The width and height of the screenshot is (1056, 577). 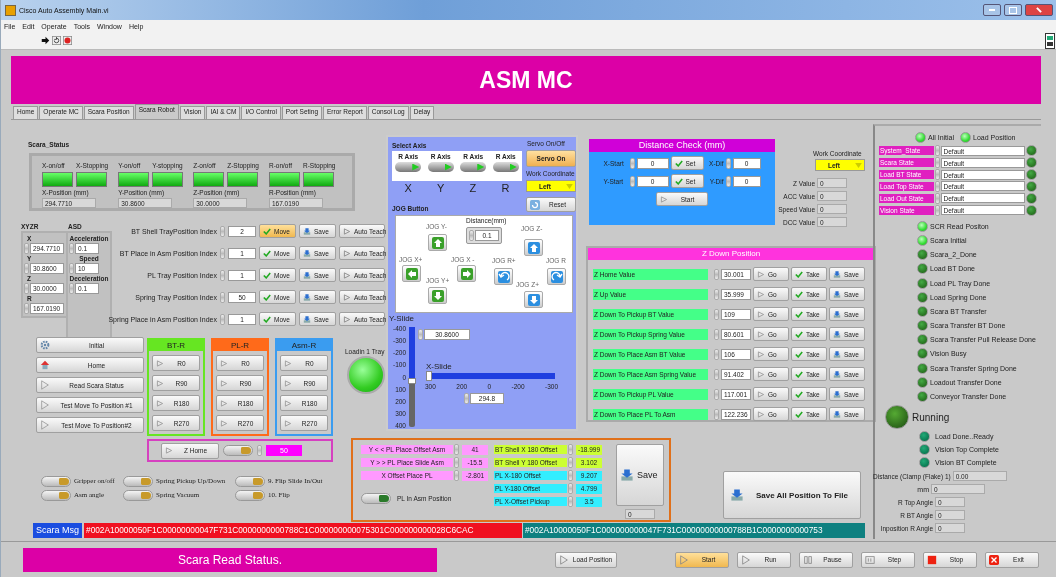 I want to click on stop-icon, so click(x=932, y=559).